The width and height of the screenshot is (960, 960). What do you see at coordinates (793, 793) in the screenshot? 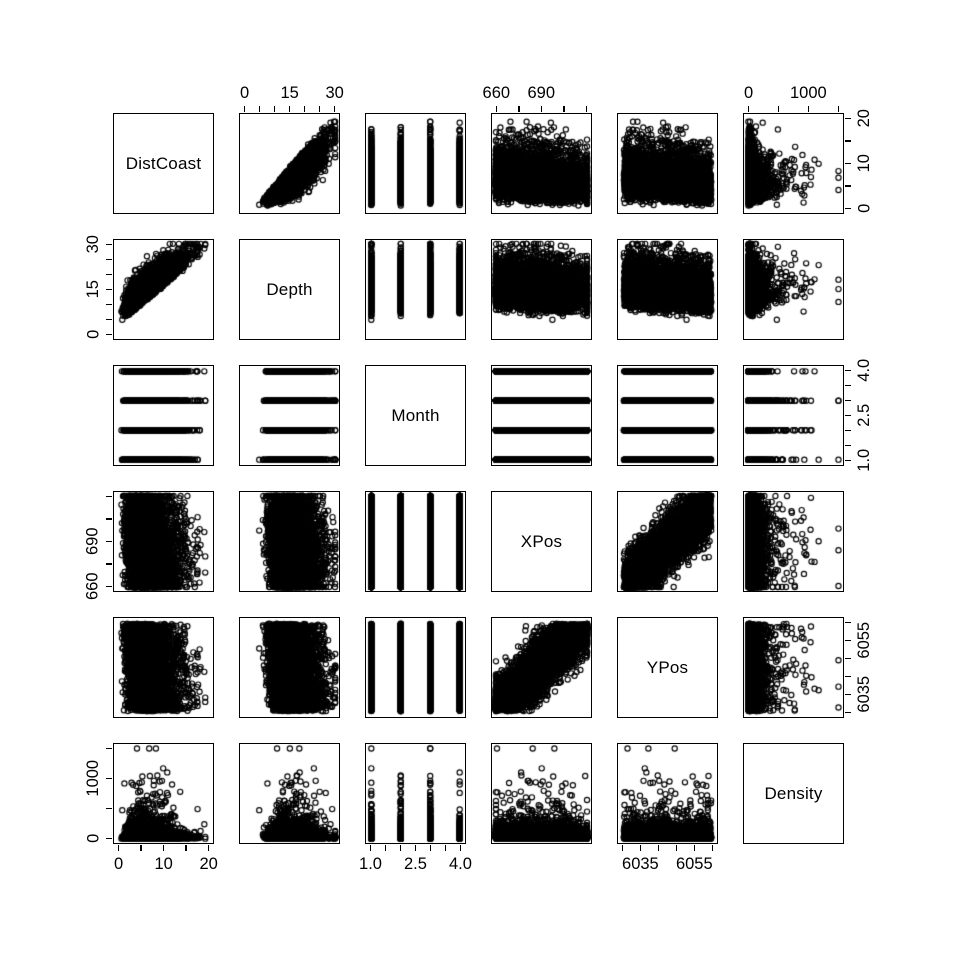
I see `variable-label-density: Density` at bounding box center [793, 793].